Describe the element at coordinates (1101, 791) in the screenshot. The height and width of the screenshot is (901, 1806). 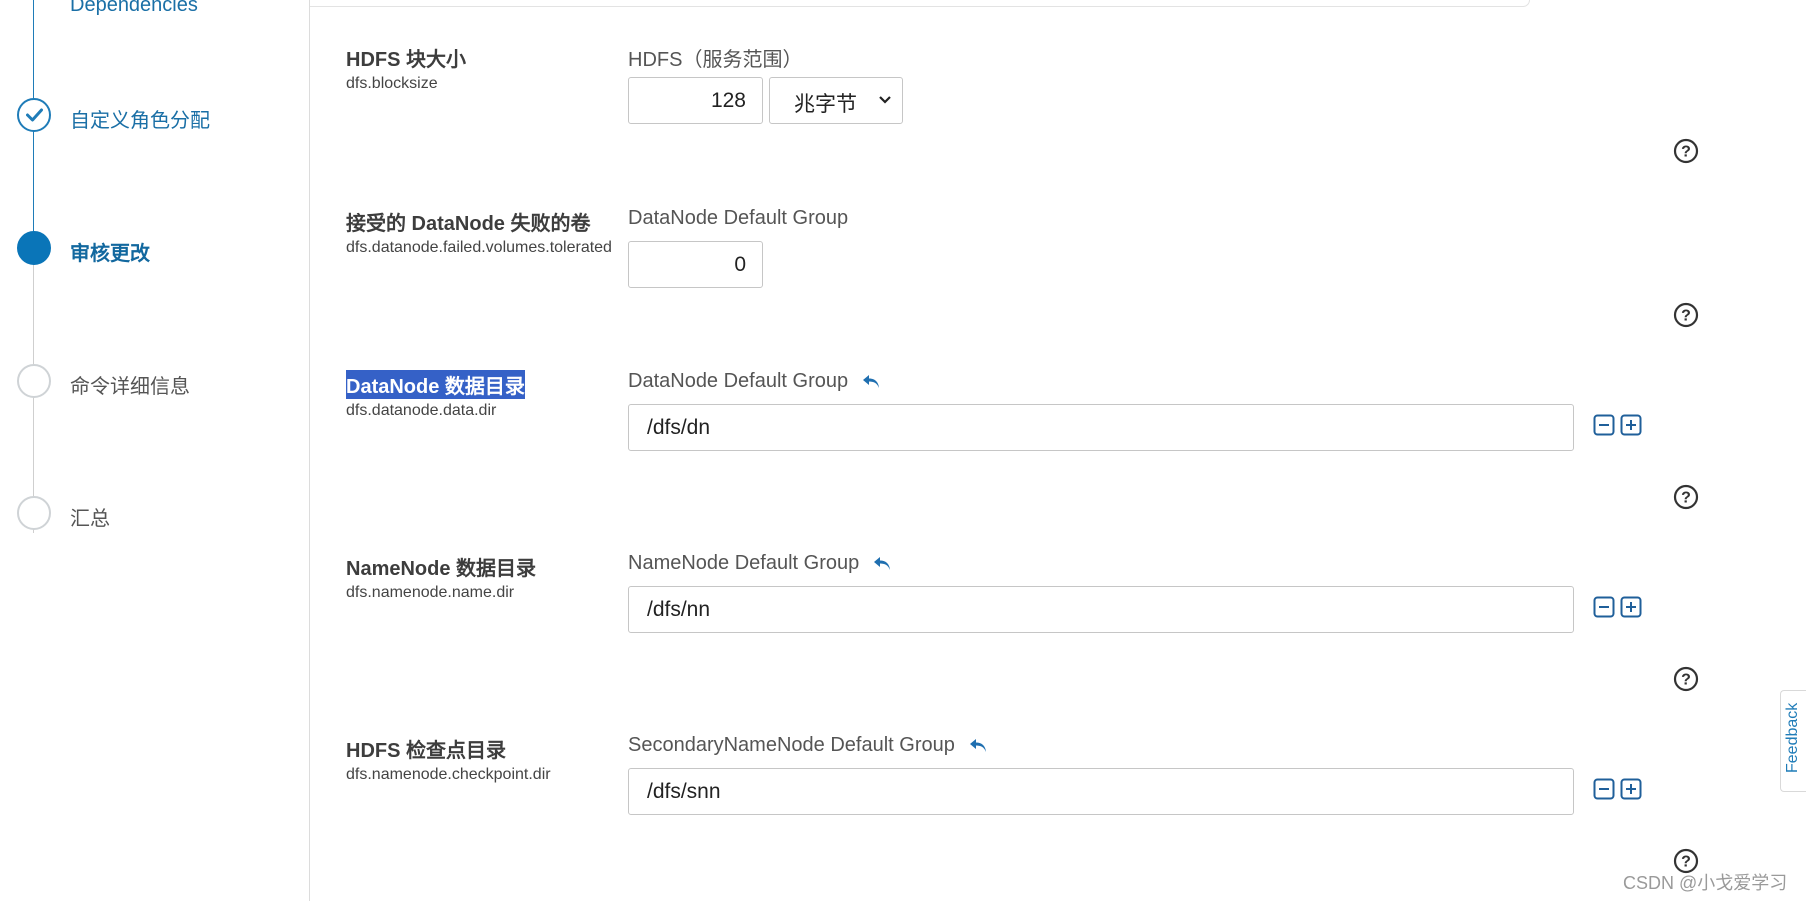
I see `checkpoint-dir-input` at that location.